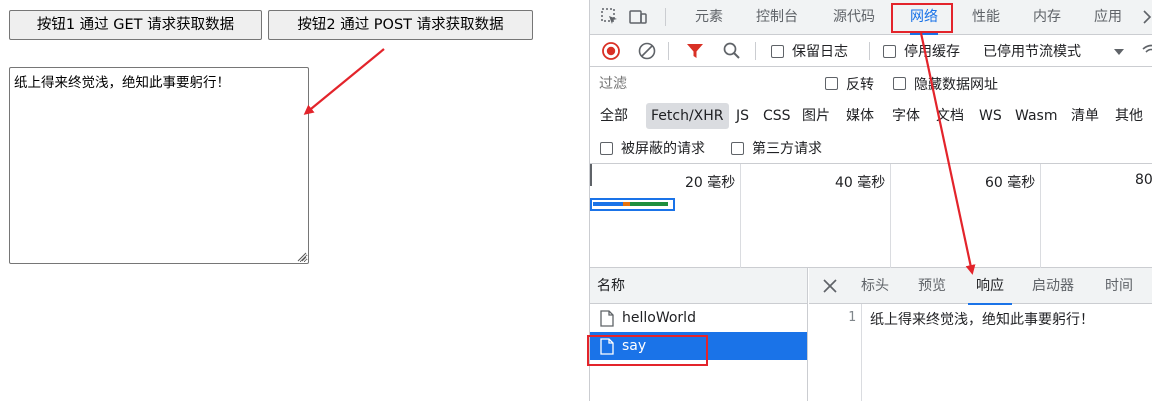 This screenshot has width=1152, height=401. What do you see at coordinates (135, 25) in the screenshot?
I see `get-request-button: 按钮1 通过 GET 请求获取数据` at bounding box center [135, 25].